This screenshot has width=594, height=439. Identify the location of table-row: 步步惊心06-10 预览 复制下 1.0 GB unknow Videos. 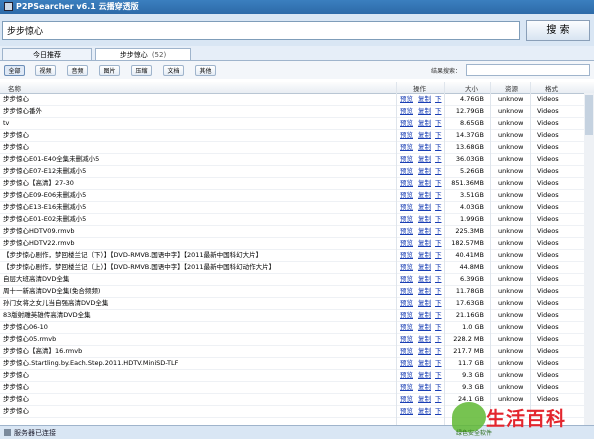
(297, 328).